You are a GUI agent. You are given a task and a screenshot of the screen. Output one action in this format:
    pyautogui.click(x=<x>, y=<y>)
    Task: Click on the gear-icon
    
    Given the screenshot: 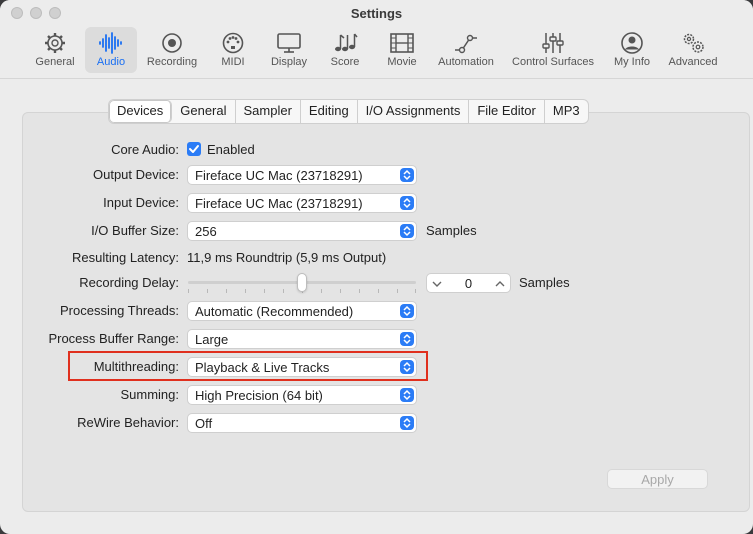 What is the action you would take?
    pyautogui.click(x=55, y=43)
    